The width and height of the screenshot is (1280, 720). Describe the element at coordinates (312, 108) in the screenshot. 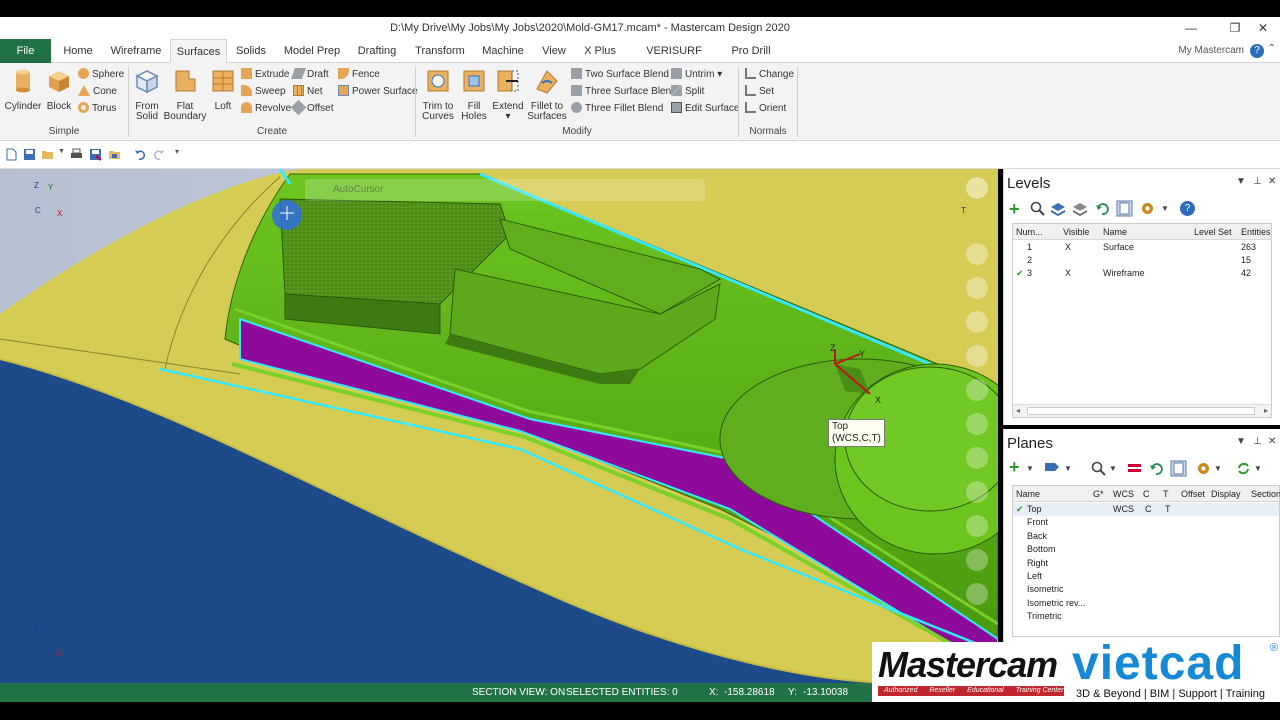

I see `offset-button: Offset` at that location.